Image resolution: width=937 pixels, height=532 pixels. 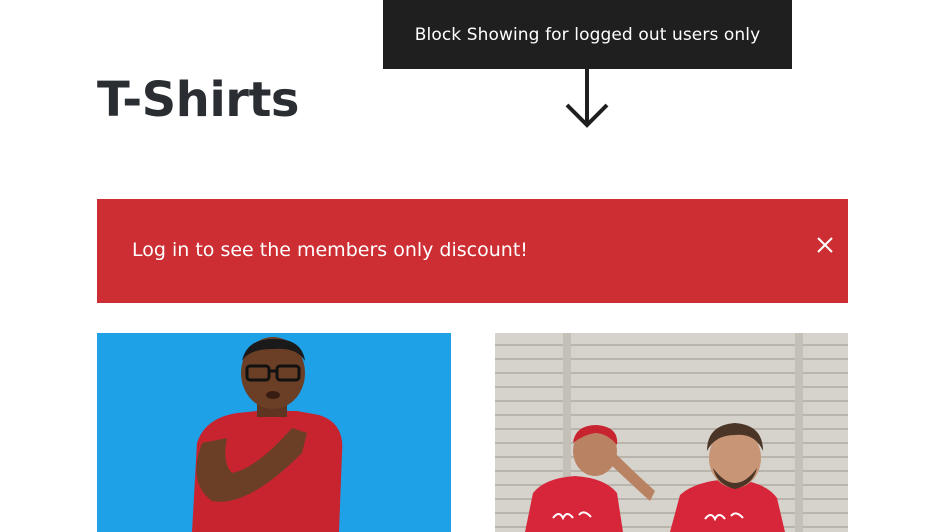 I want to click on logged-out-tooltip: Block Showing for logged out users only, so click(x=587, y=34).